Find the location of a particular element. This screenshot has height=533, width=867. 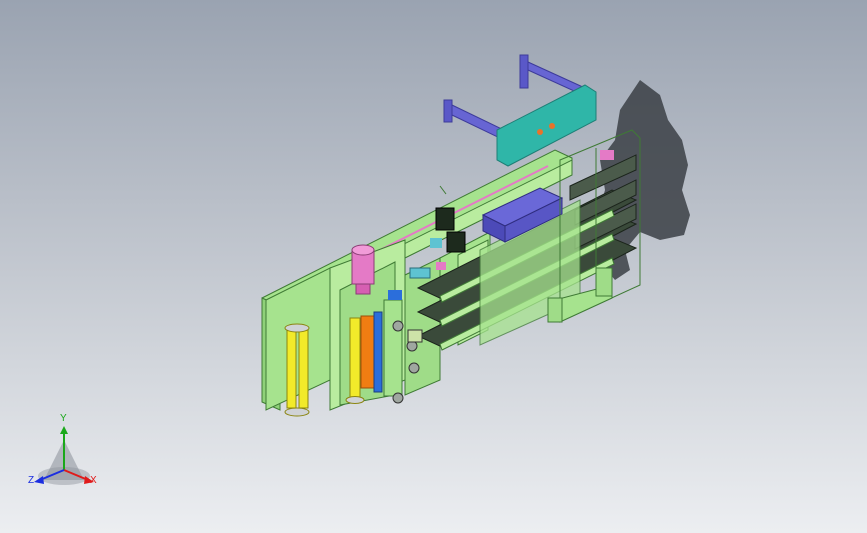

z-axis-label: Z is located at coordinates (31, 480).